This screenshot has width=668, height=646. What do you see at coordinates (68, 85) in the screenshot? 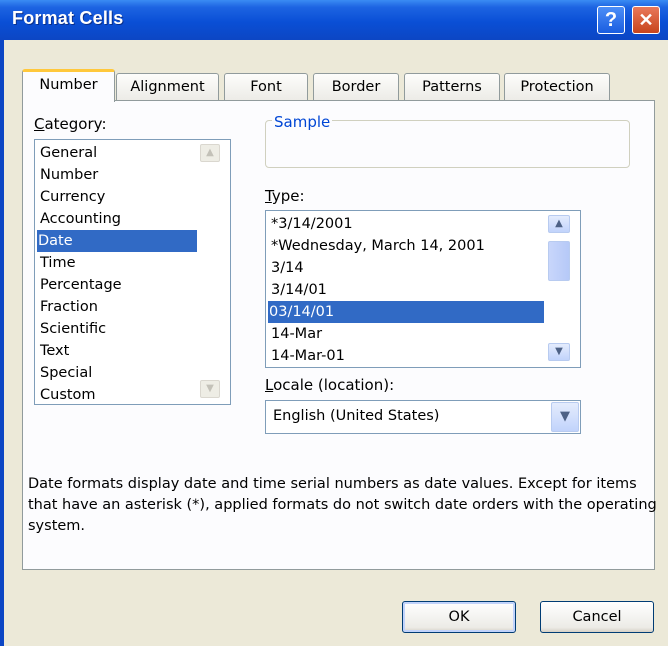
I see `tab-number: Number` at bounding box center [68, 85].